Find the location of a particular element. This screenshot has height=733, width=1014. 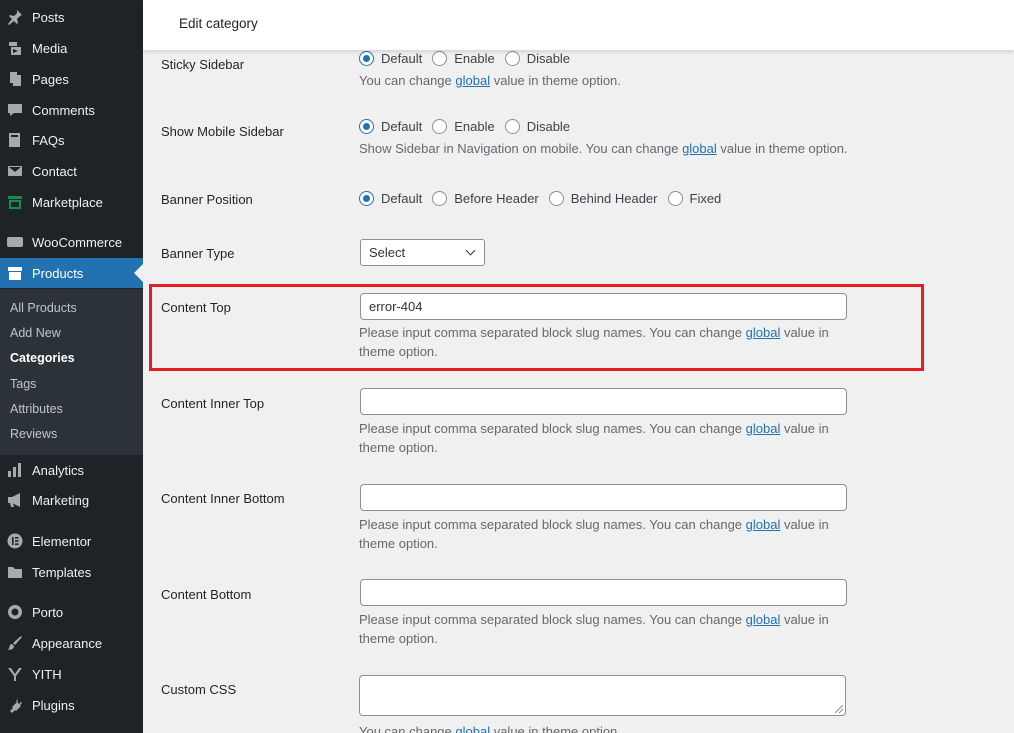

banner-position-option-fixed: Fixed is located at coordinates (694, 198).